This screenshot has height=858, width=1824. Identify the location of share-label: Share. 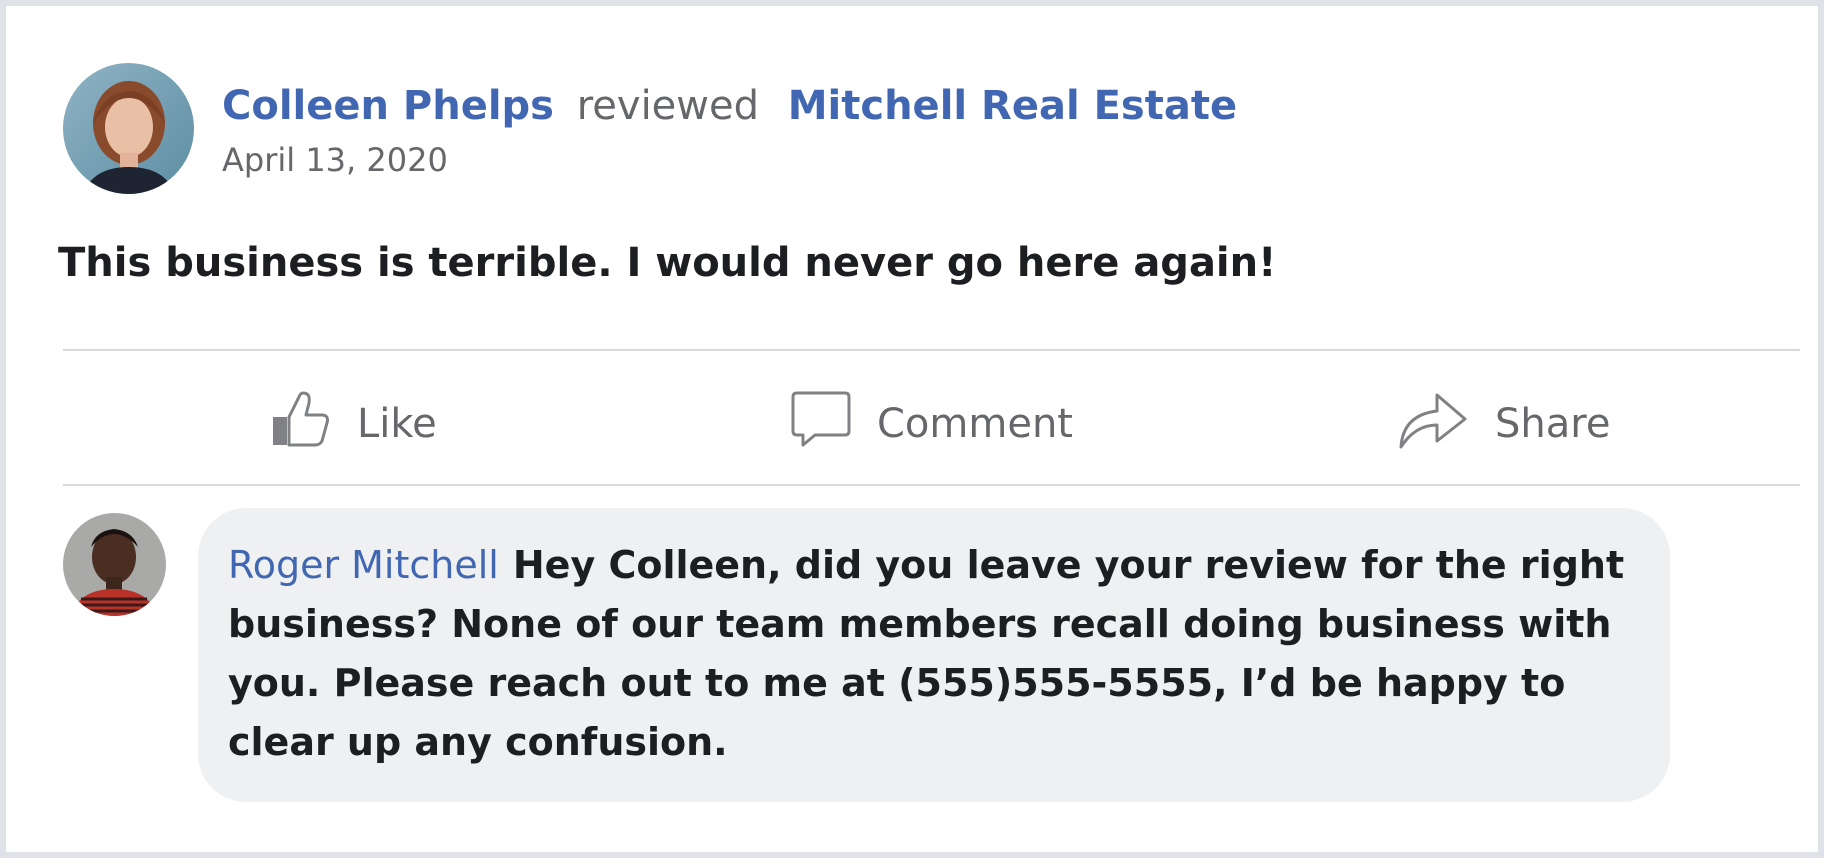
(1553, 424).